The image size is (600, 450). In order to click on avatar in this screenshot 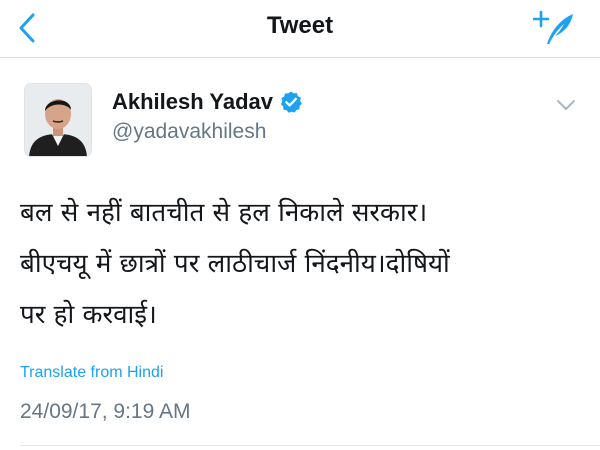, I will do `click(58, 120)`.